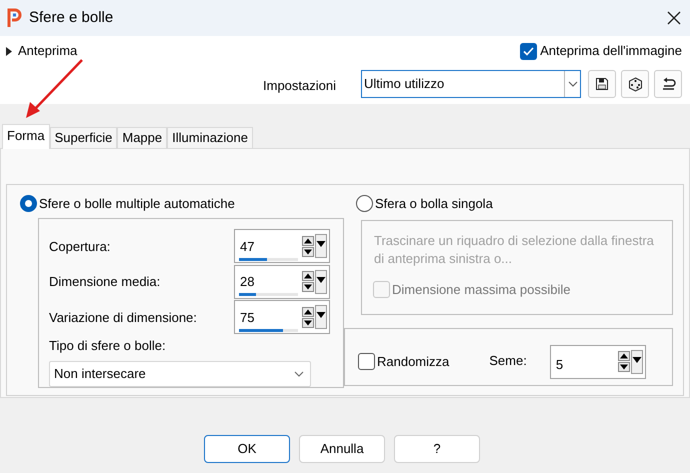  I want to click on window-title: Sfere e bolle, so click(71, 18).